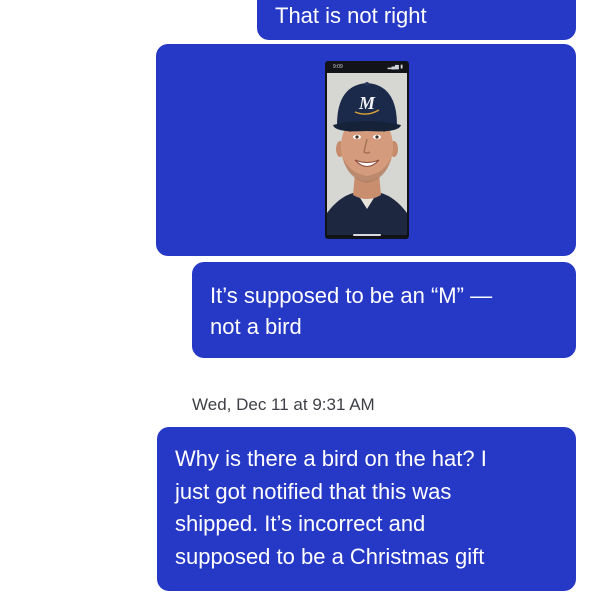  Describe the element at coordinates (283, 404) in the screenshot. I see `timestamp: Wed, Dec 11 at 9:31 AM` at that location.